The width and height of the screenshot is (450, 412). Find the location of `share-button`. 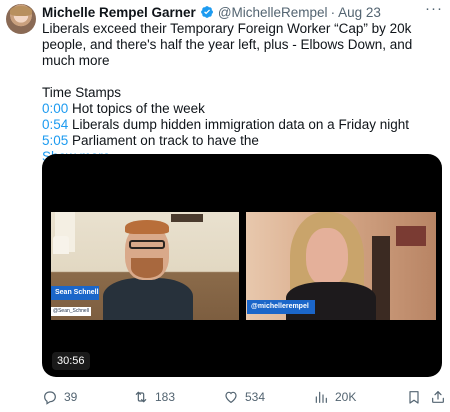

share-button is located at coordinates (438, 397).